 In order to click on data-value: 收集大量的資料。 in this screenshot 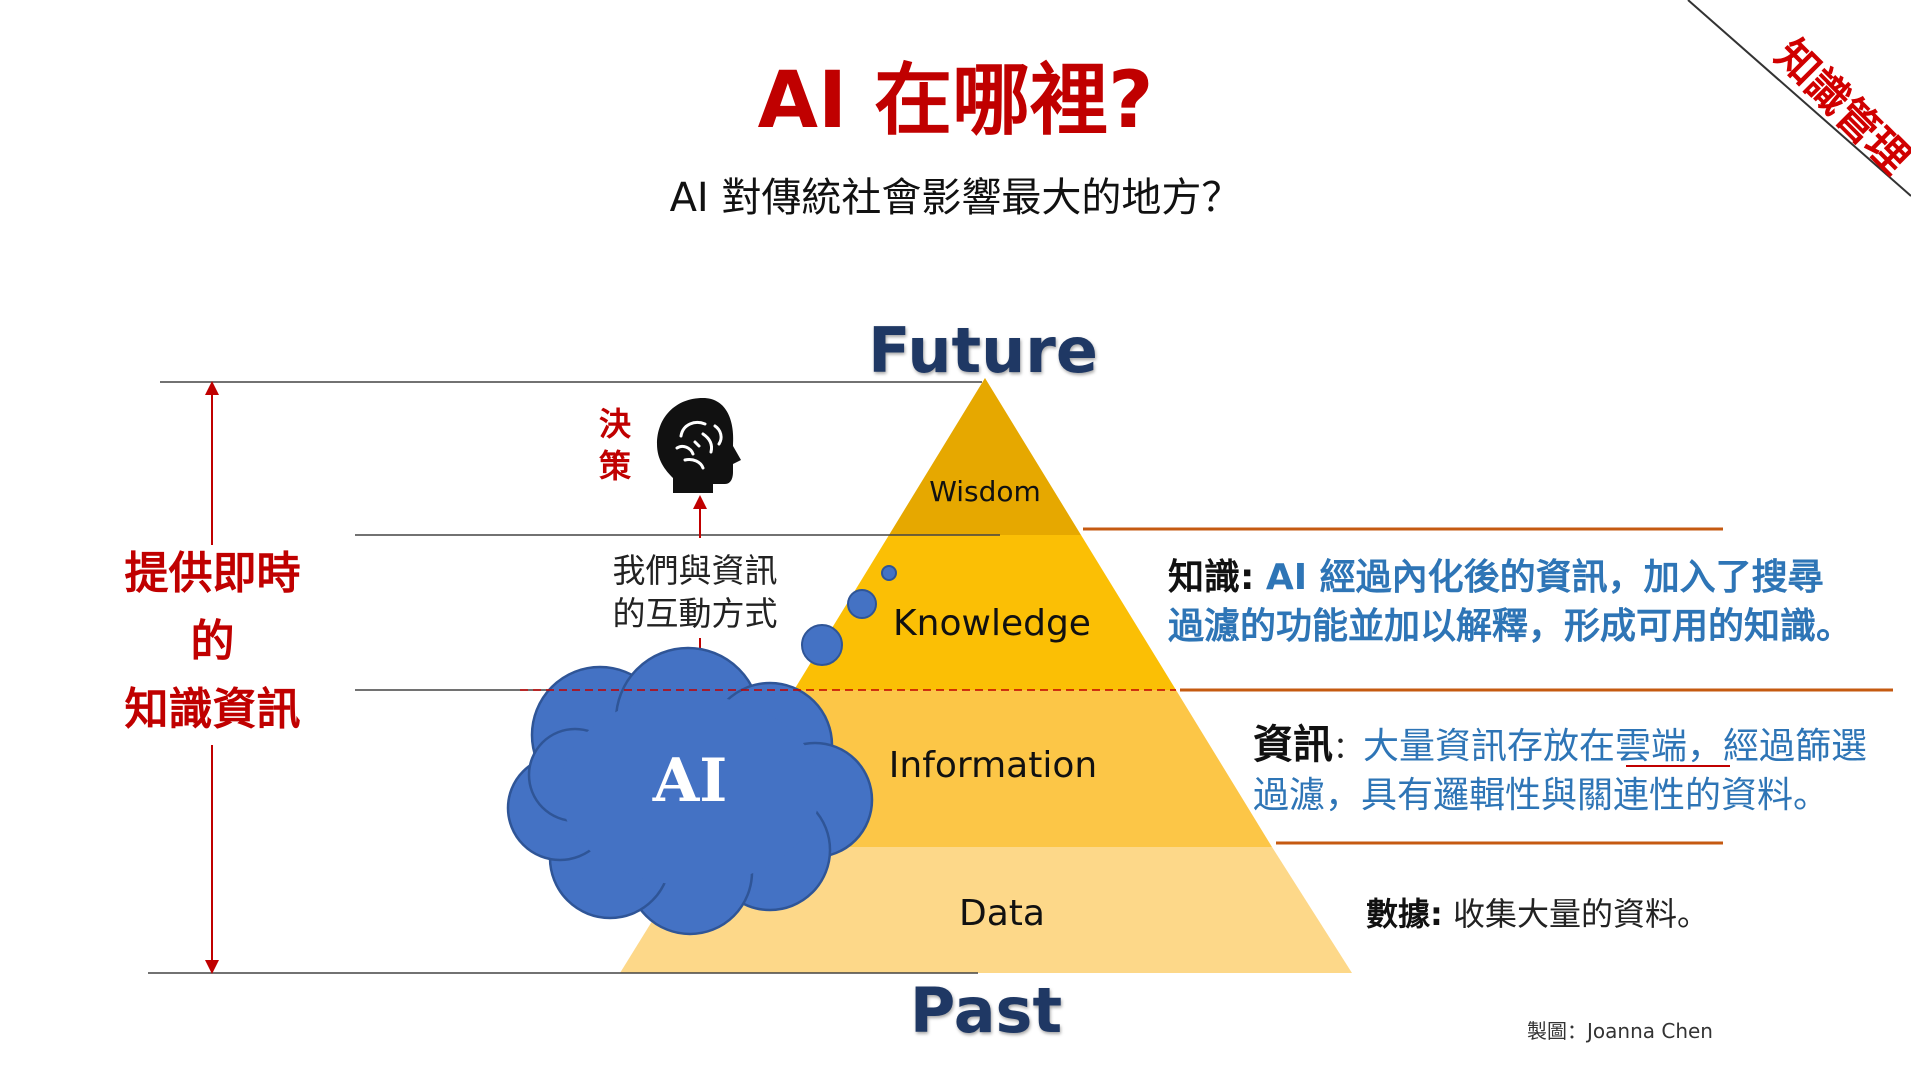, I will do `click(1580, 914)`.